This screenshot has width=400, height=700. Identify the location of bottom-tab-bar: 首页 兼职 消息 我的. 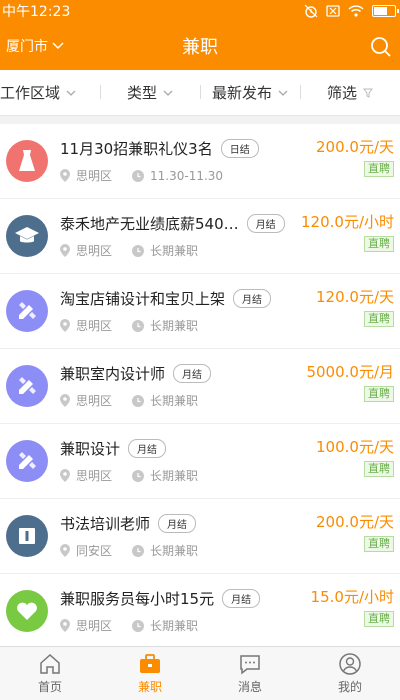
(200, 673).